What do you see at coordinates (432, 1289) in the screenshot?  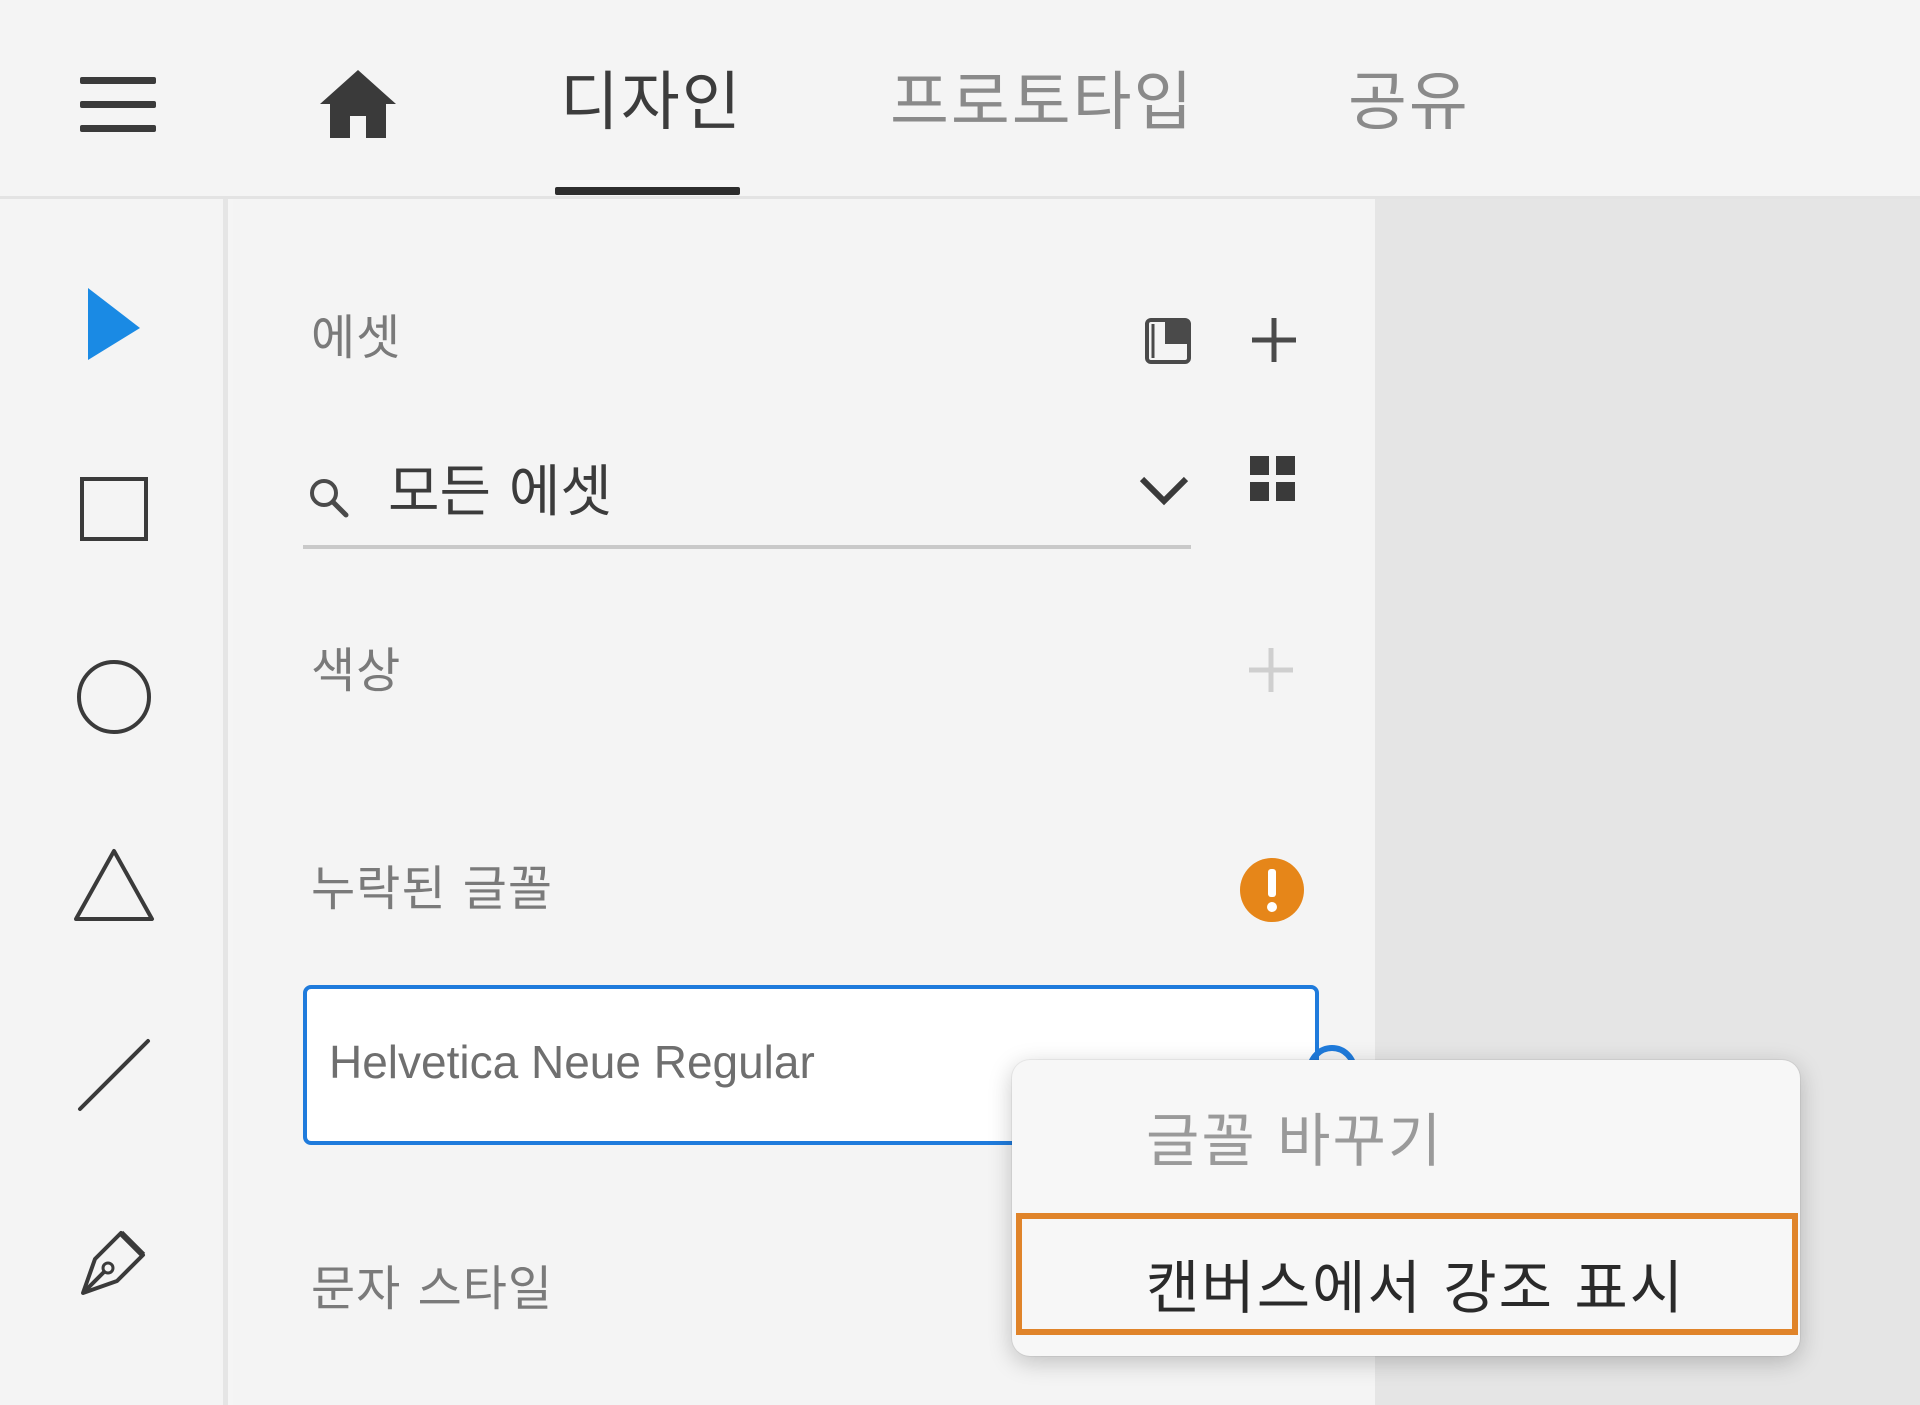 I see `character-styles-title: 문자 스타일` at bounding box center [432, 1289].